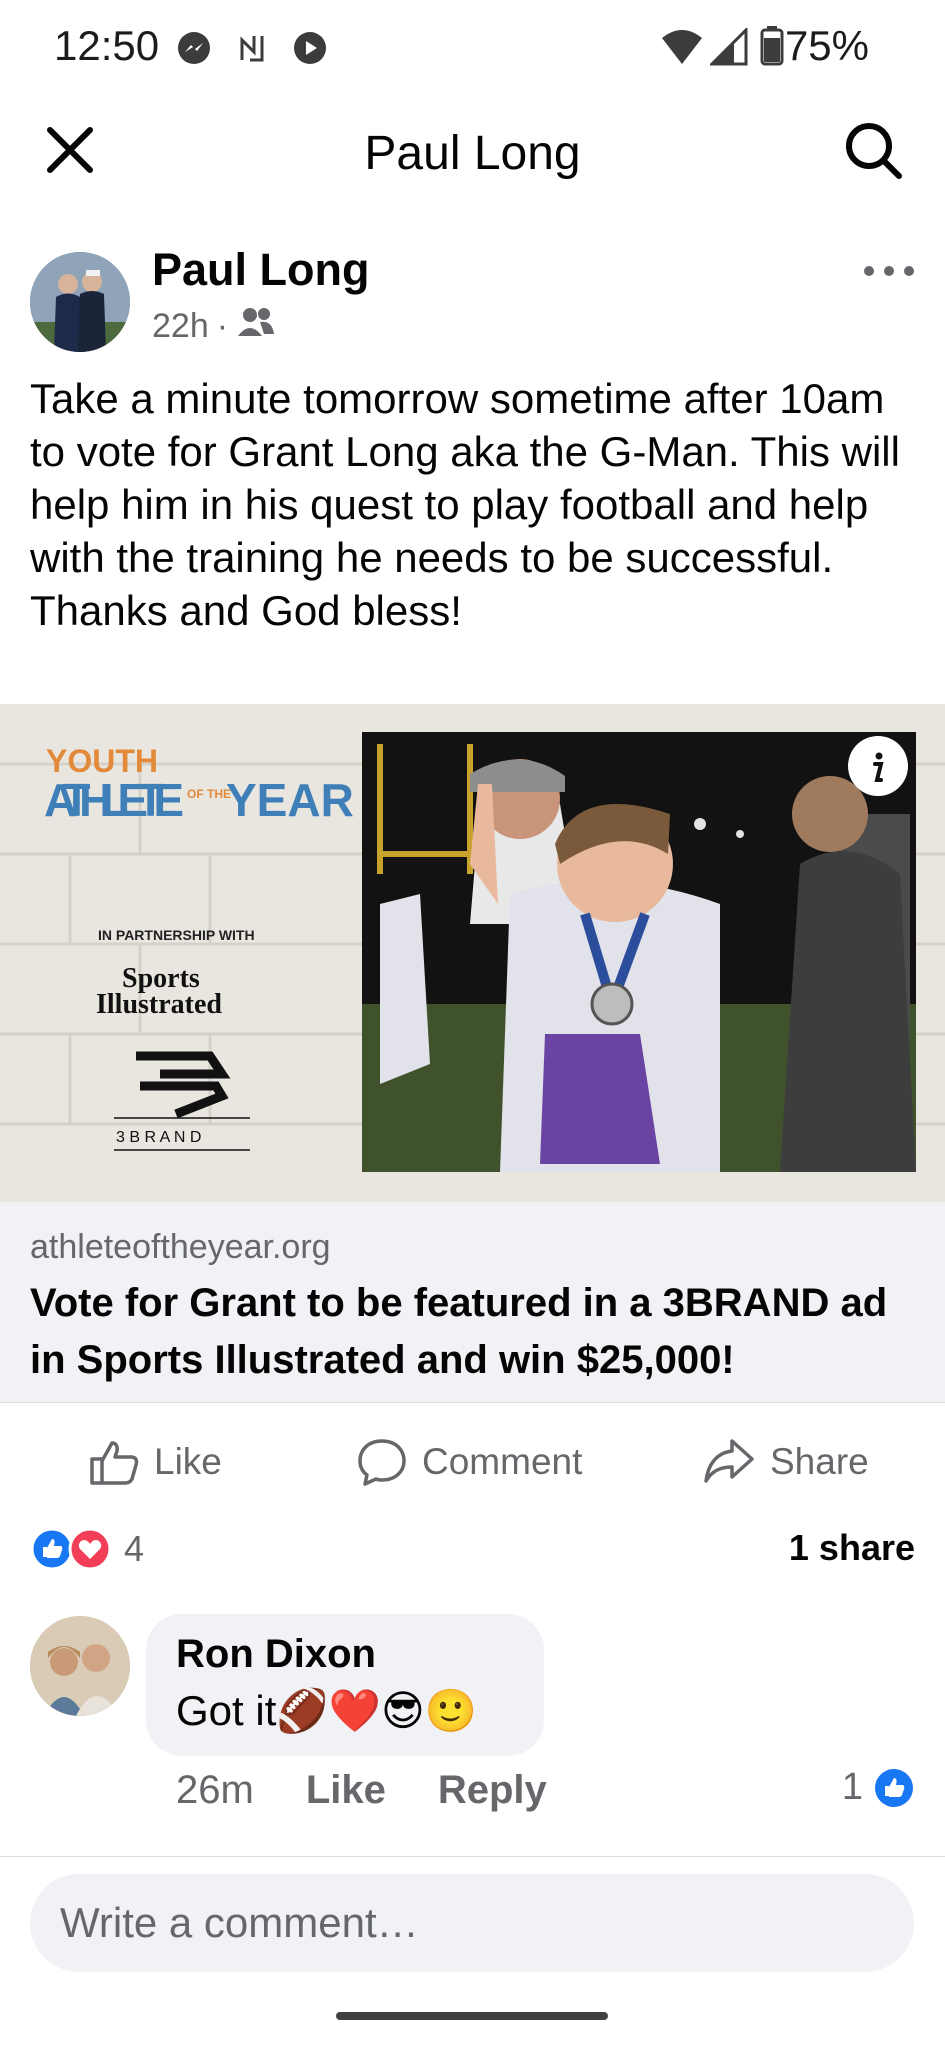 This screenshot has height=2048, width=945. Describe the element at coordinates (772, 48) in the screenshot. I see `battery-icon` at that location.